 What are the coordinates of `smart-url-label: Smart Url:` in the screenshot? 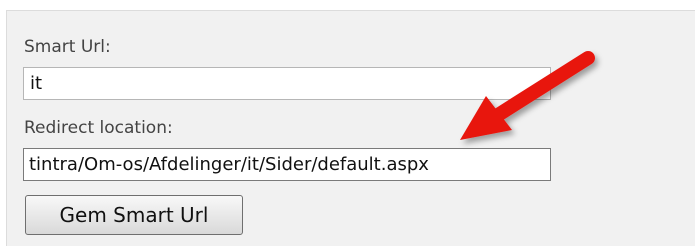 It's located at (67, 47).